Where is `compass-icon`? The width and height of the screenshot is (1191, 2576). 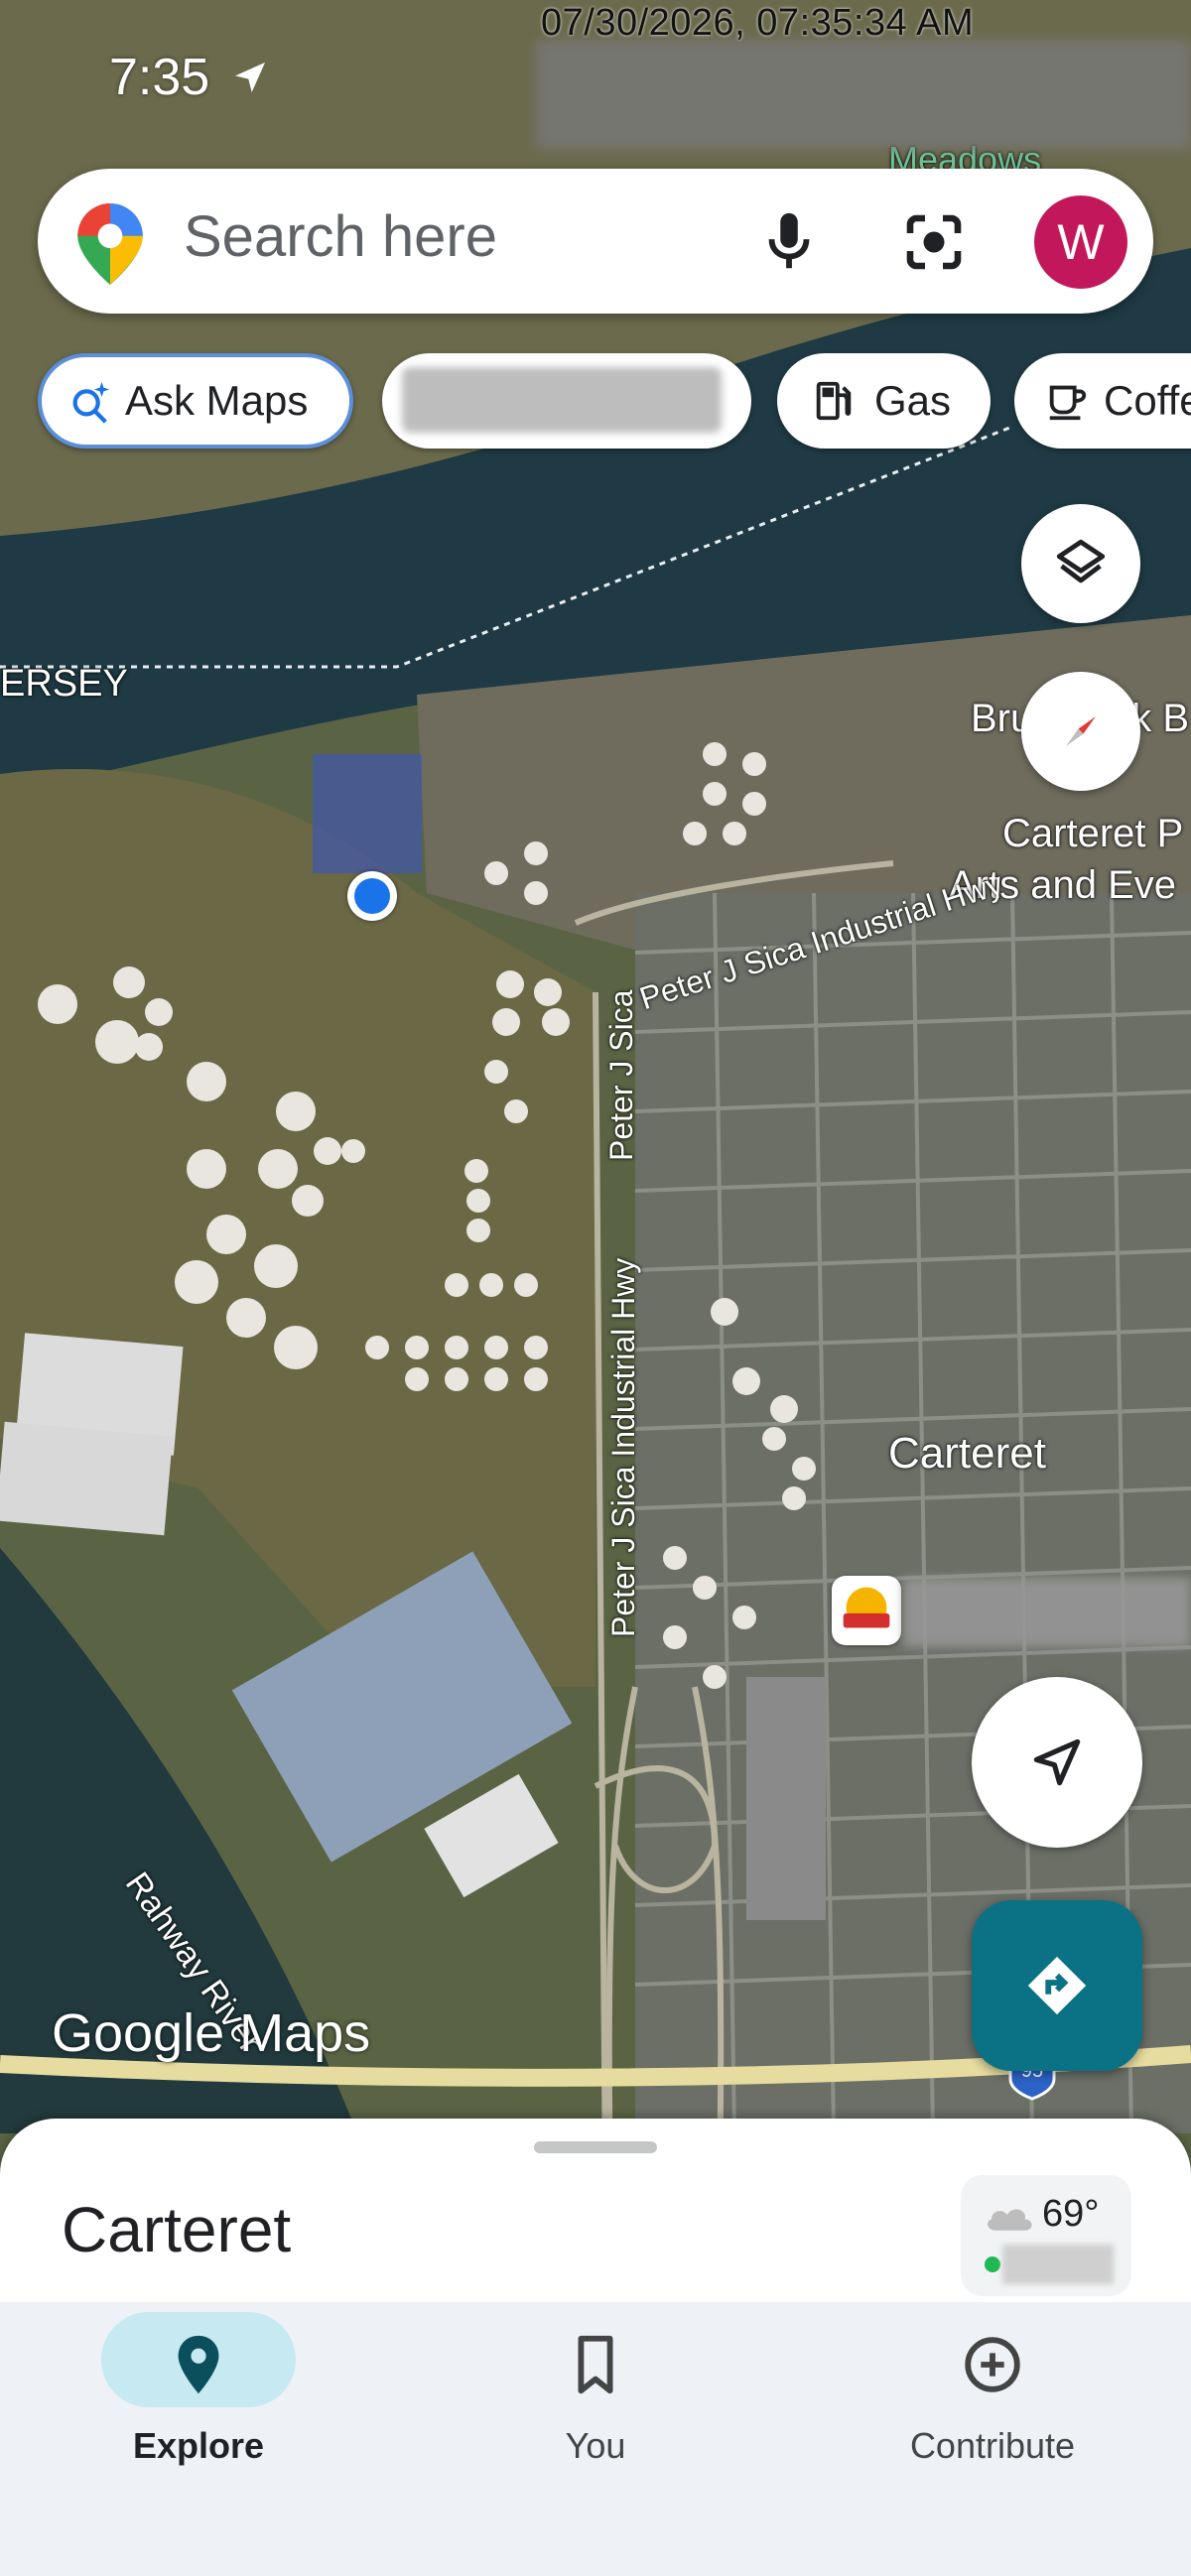 compass-icon is located at coordinates (1081, 731).